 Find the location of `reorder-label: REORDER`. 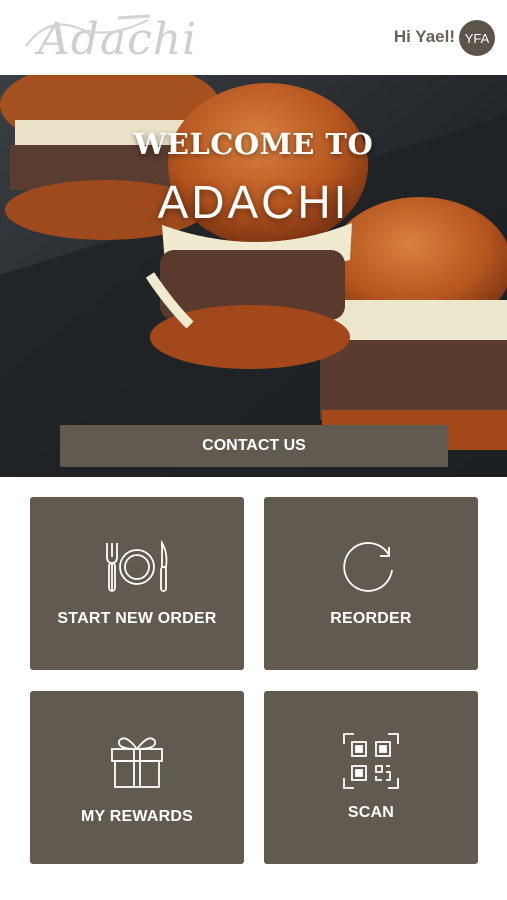

reorder-label: REORDER is located at coordinates (371, 618).